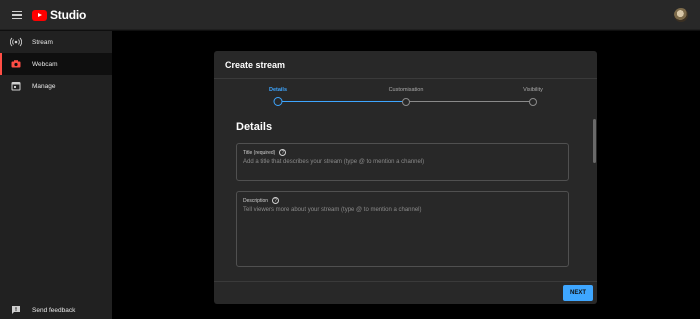  I want to click on description-field-label: Description ?, so click(261, 200).